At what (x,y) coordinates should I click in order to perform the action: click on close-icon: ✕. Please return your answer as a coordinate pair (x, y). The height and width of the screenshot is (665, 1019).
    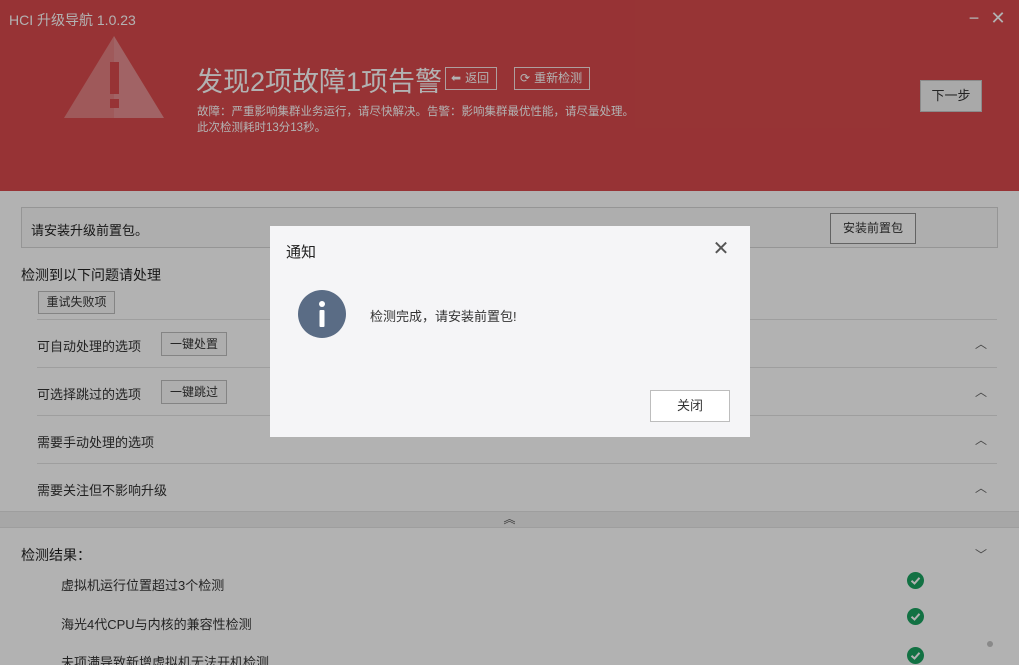
    Looking at the image, I should click on (721, 249).